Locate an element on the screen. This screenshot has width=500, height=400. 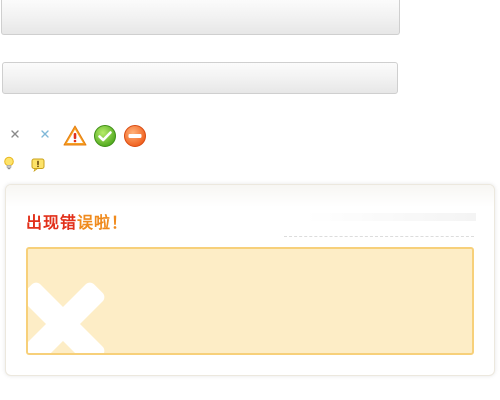
dialog-title: 出现错误啦！ is located at coordinates (77, 221).